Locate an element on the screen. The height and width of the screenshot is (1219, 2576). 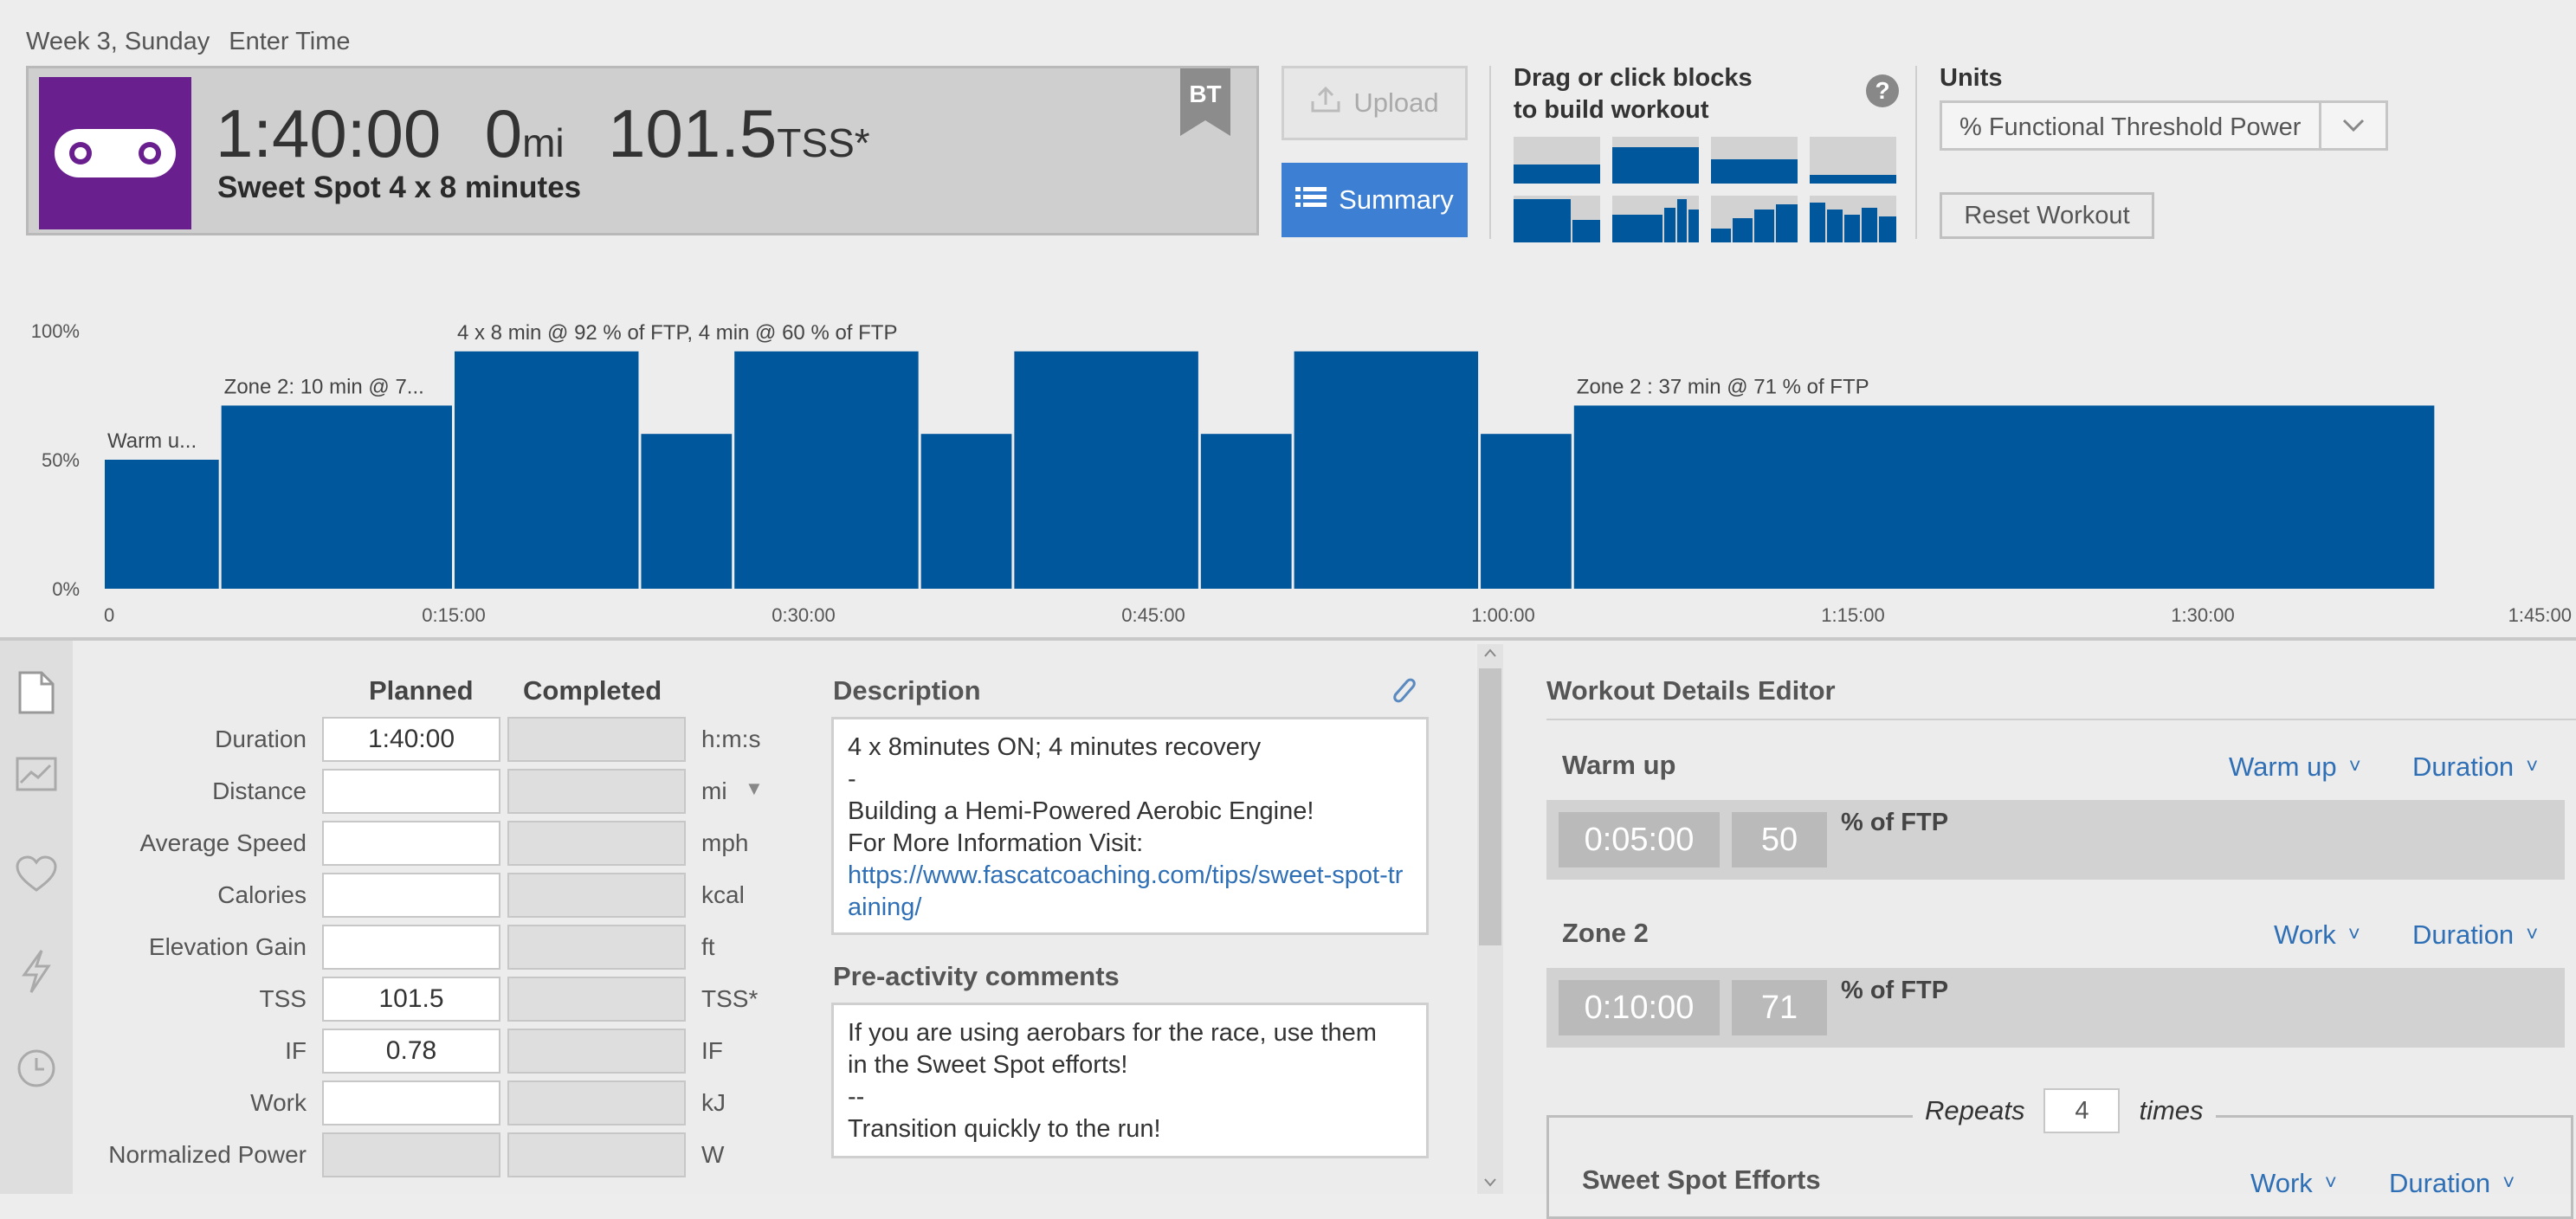
block-steady-high is located at coordinates (1655, 160).